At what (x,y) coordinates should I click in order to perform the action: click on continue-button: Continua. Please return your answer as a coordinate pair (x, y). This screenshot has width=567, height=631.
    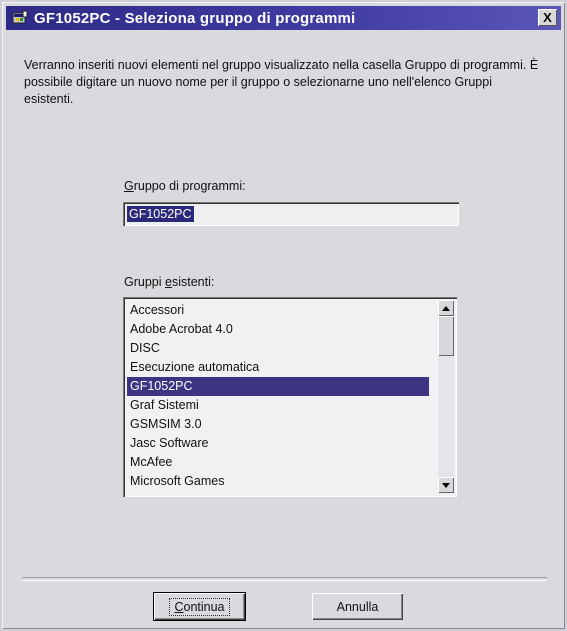
    Looking at the image, I should click on (199, 606).